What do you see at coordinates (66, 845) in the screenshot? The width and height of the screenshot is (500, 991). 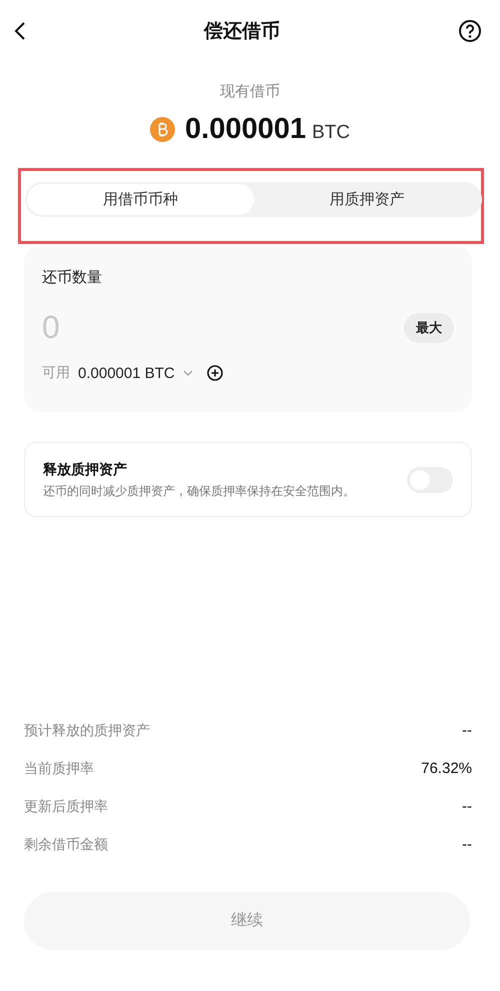 I see `summary-label: 剩余借币金额` at bounding box center [66, 845].